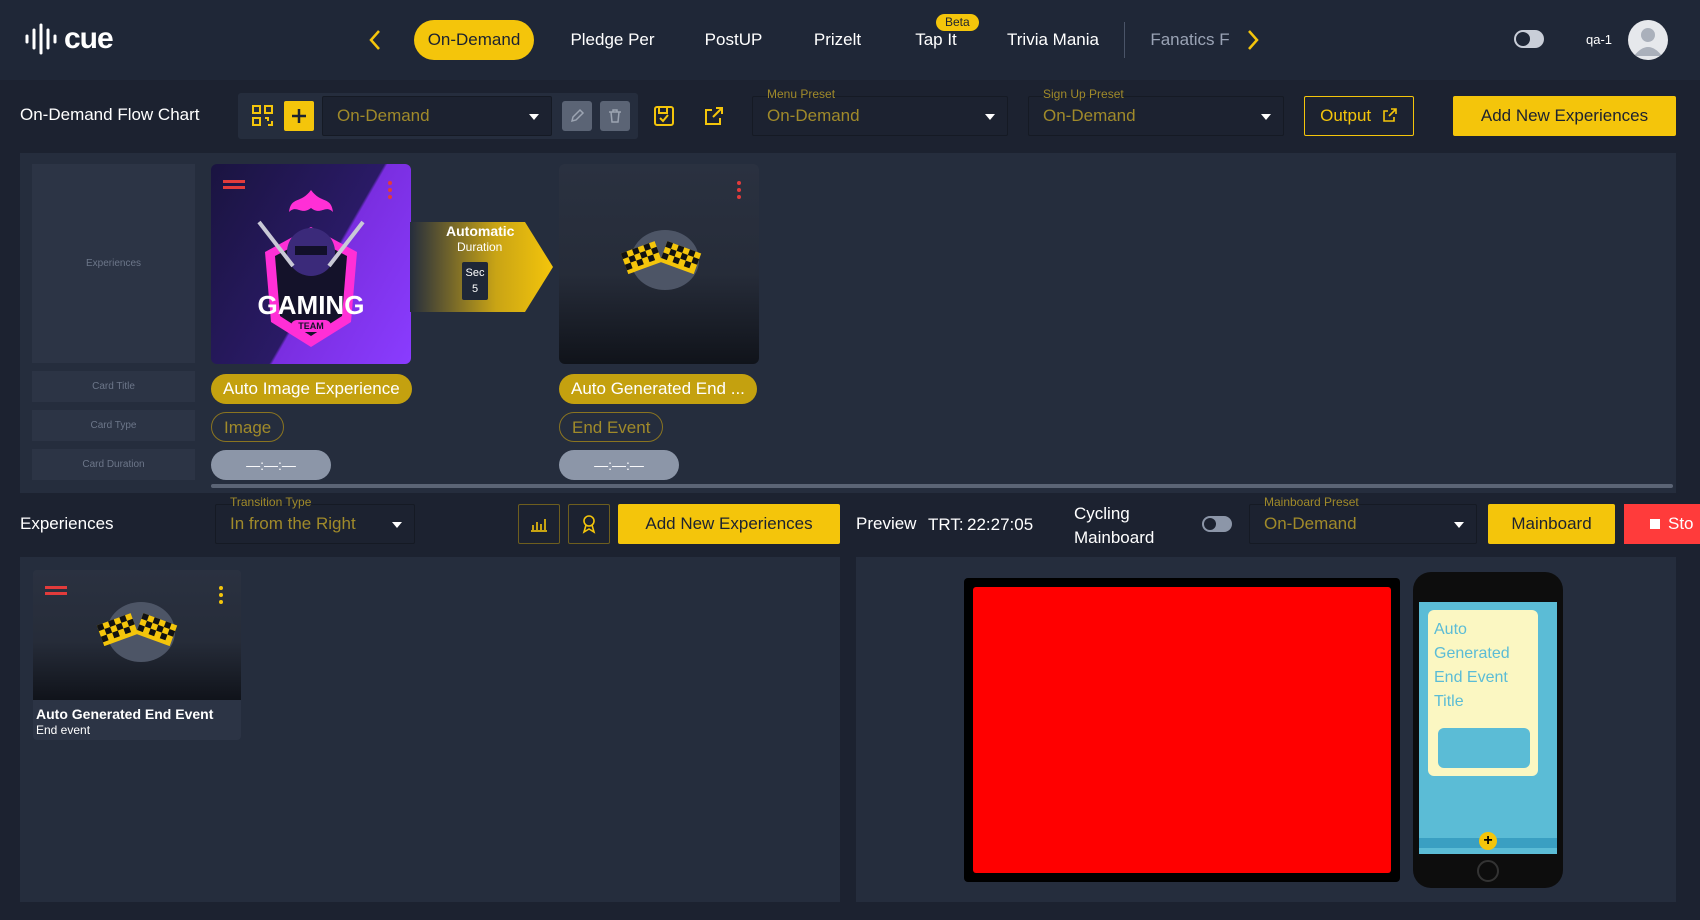 The height and width of the screenshot is (920, 1700). What do you see at coordinates (1655, 524) in the screenshot?
I see `stop-icon` at bounding box center [1655, 524].